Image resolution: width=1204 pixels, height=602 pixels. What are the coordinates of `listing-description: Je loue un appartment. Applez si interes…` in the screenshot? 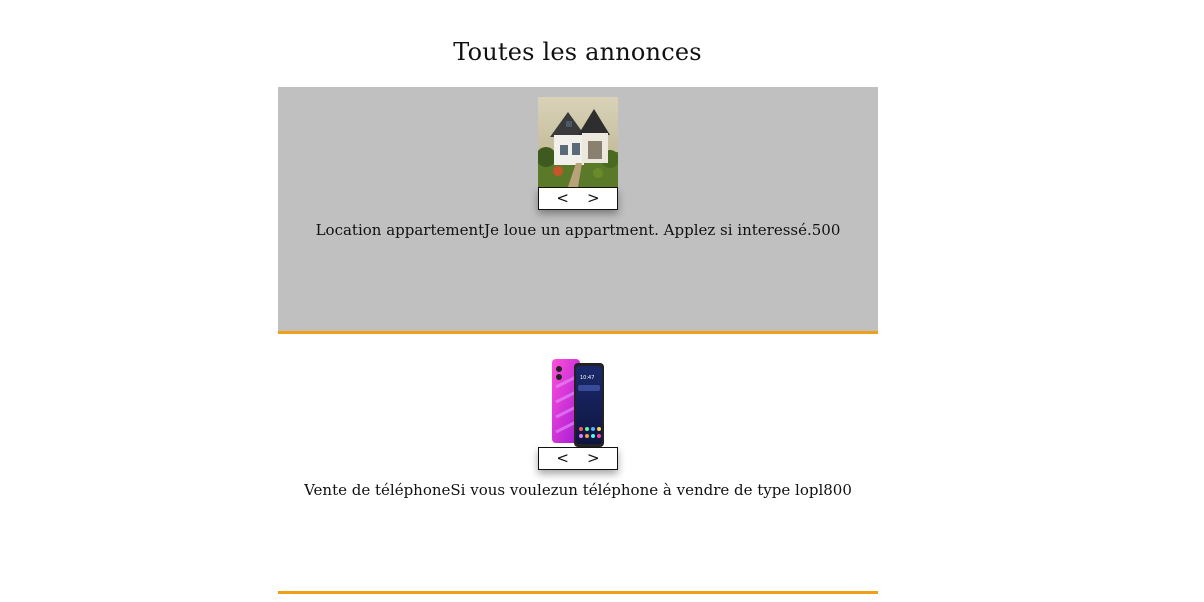 It's located at (648, 230).